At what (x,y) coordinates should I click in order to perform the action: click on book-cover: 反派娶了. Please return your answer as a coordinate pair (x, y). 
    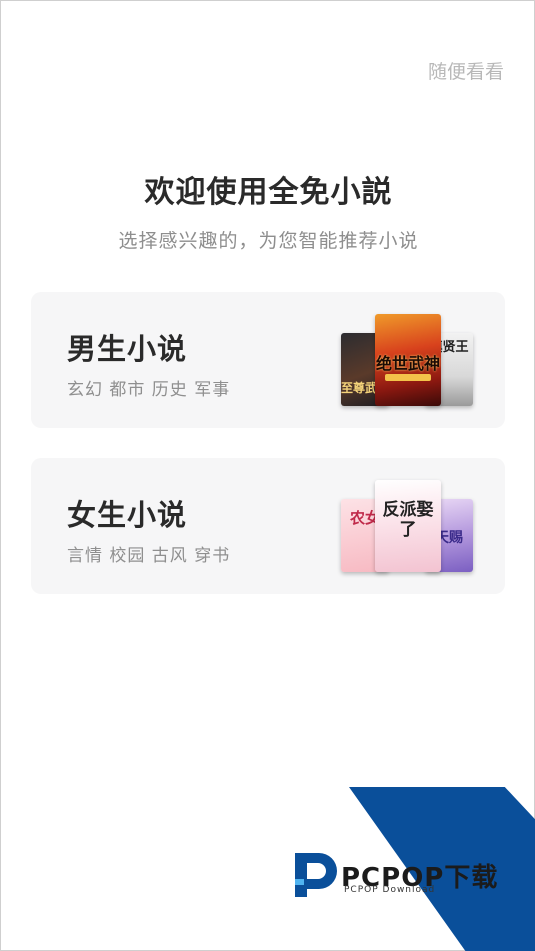
    Looking at the image, I should click on (408, 526).